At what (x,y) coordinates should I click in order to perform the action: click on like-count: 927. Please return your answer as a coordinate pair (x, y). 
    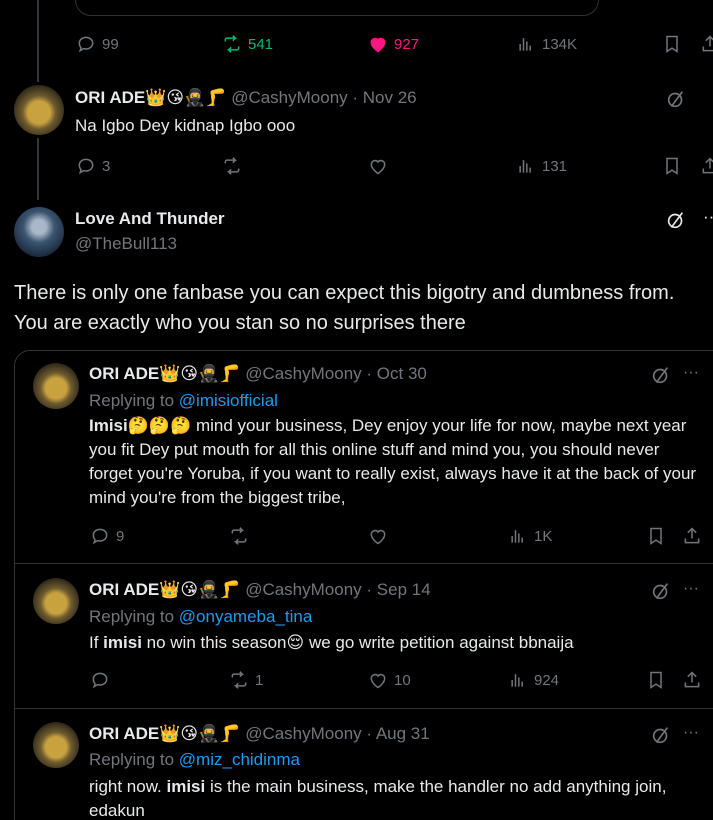
    Looking at the image, I should click on (407, 44).